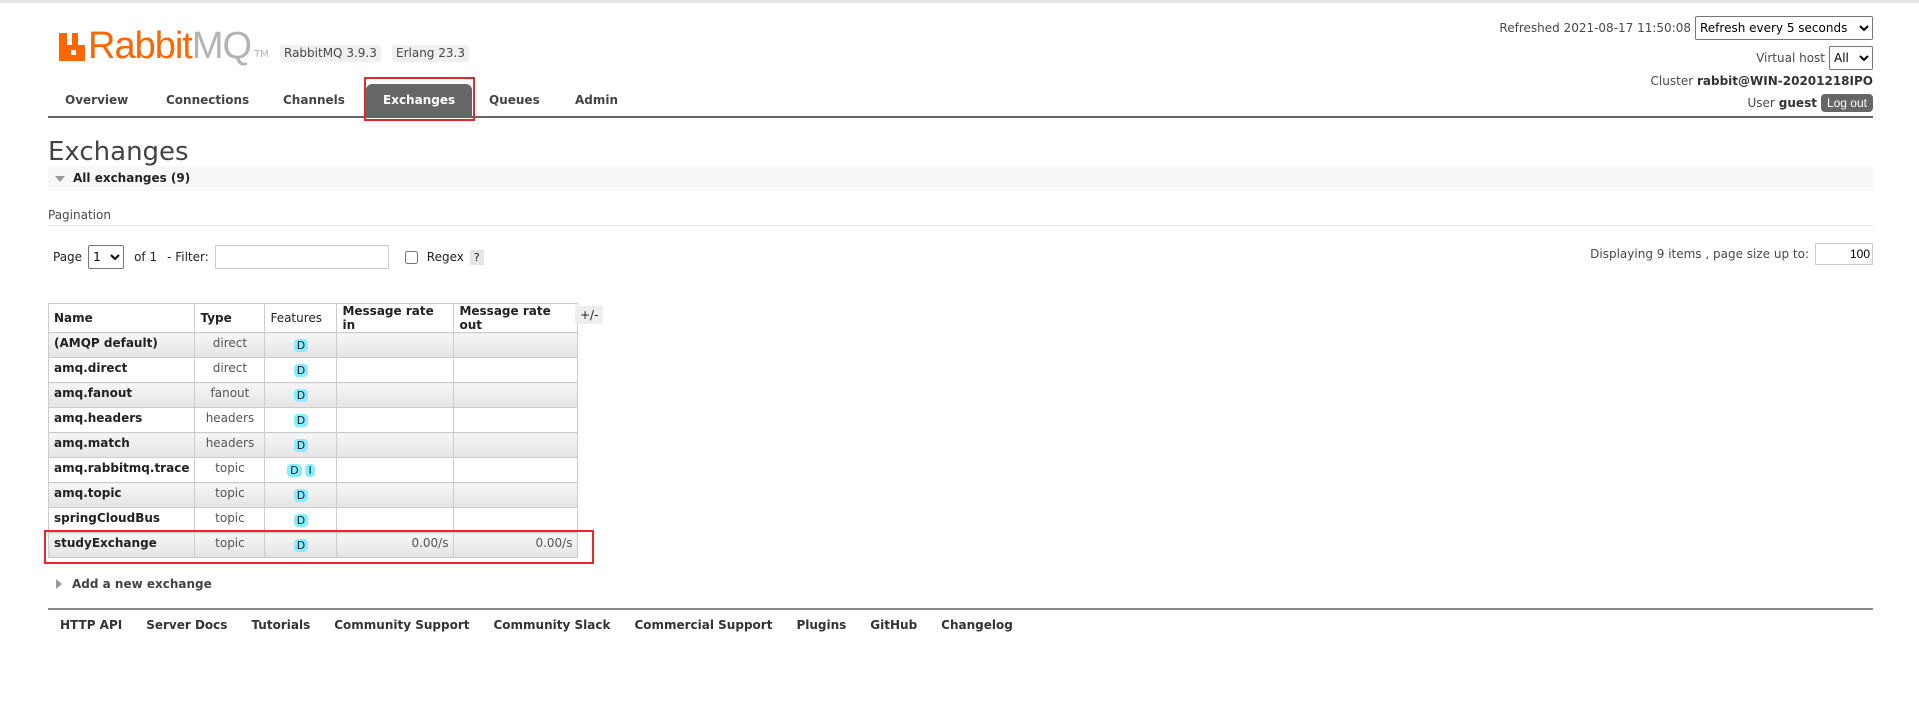 This screenshot has height=703, width=1919. Describe the element at coordinates (121, 345) in the screenshot. I see `exchange-name-link: (AMQP default)` at that location.